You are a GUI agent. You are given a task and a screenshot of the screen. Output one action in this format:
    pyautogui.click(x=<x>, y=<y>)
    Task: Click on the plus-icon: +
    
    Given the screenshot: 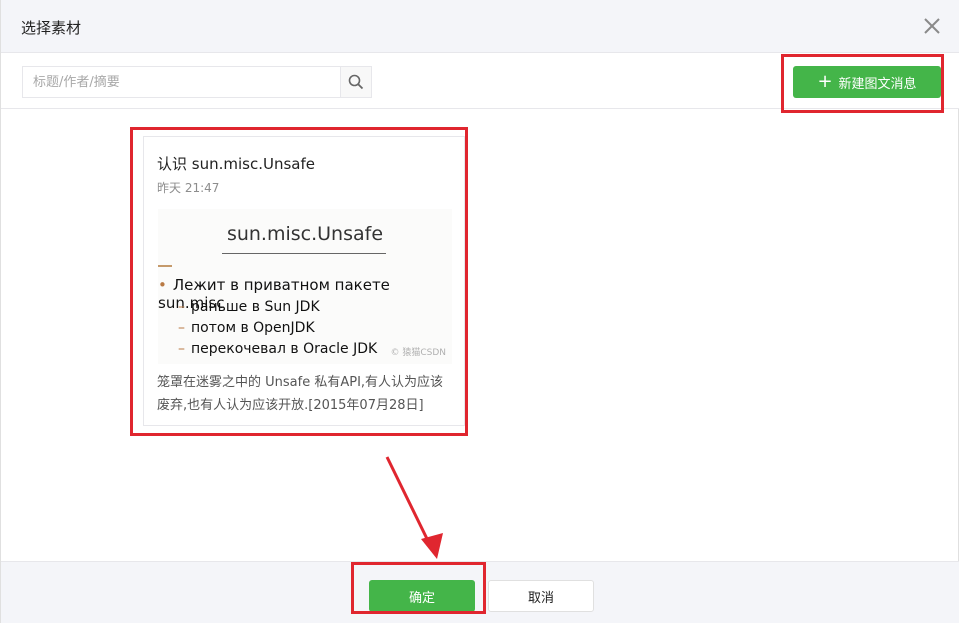 What is the action you would take?
    pyautogui.click(x=825, y=81)
    